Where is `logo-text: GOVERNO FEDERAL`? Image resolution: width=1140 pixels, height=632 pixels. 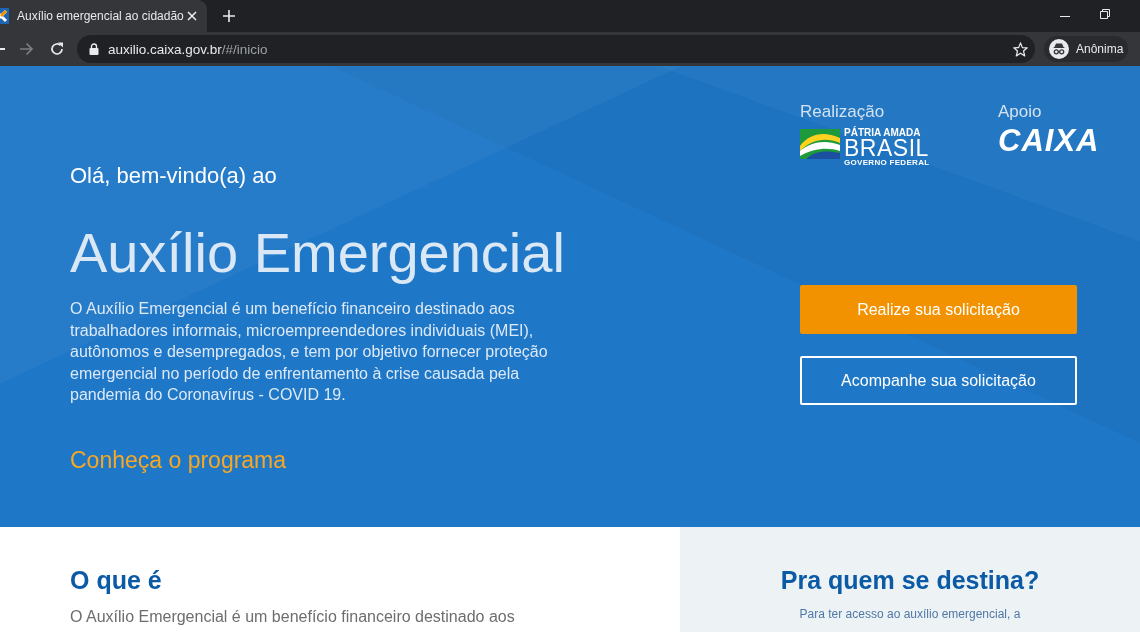
logo-text: GOVERNO FEDERAL is located at coordinates (887, 162).